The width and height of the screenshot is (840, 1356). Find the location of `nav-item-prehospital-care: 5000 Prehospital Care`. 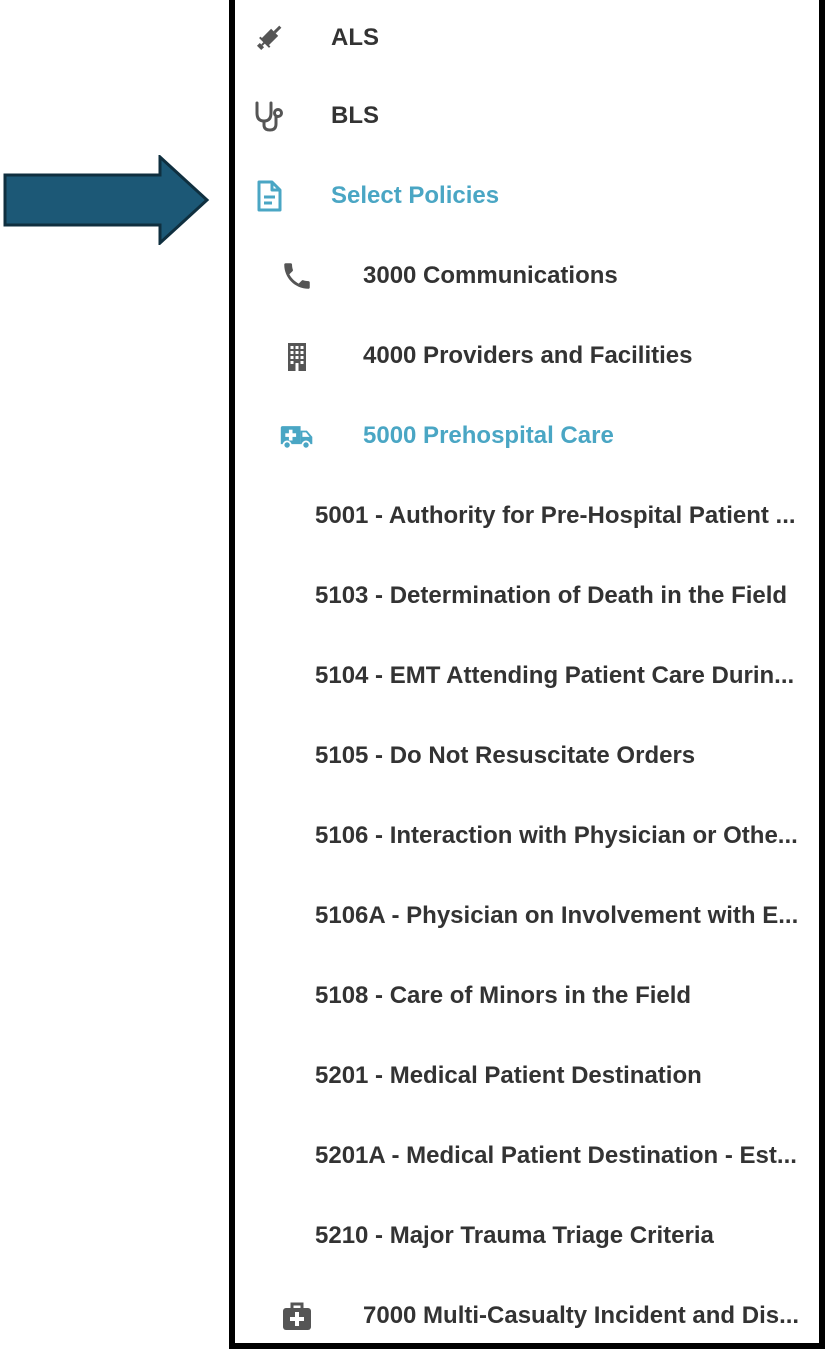

nav-item-prehospital-care: 5000 Prehospital Care is located at coordinates (527, 436).